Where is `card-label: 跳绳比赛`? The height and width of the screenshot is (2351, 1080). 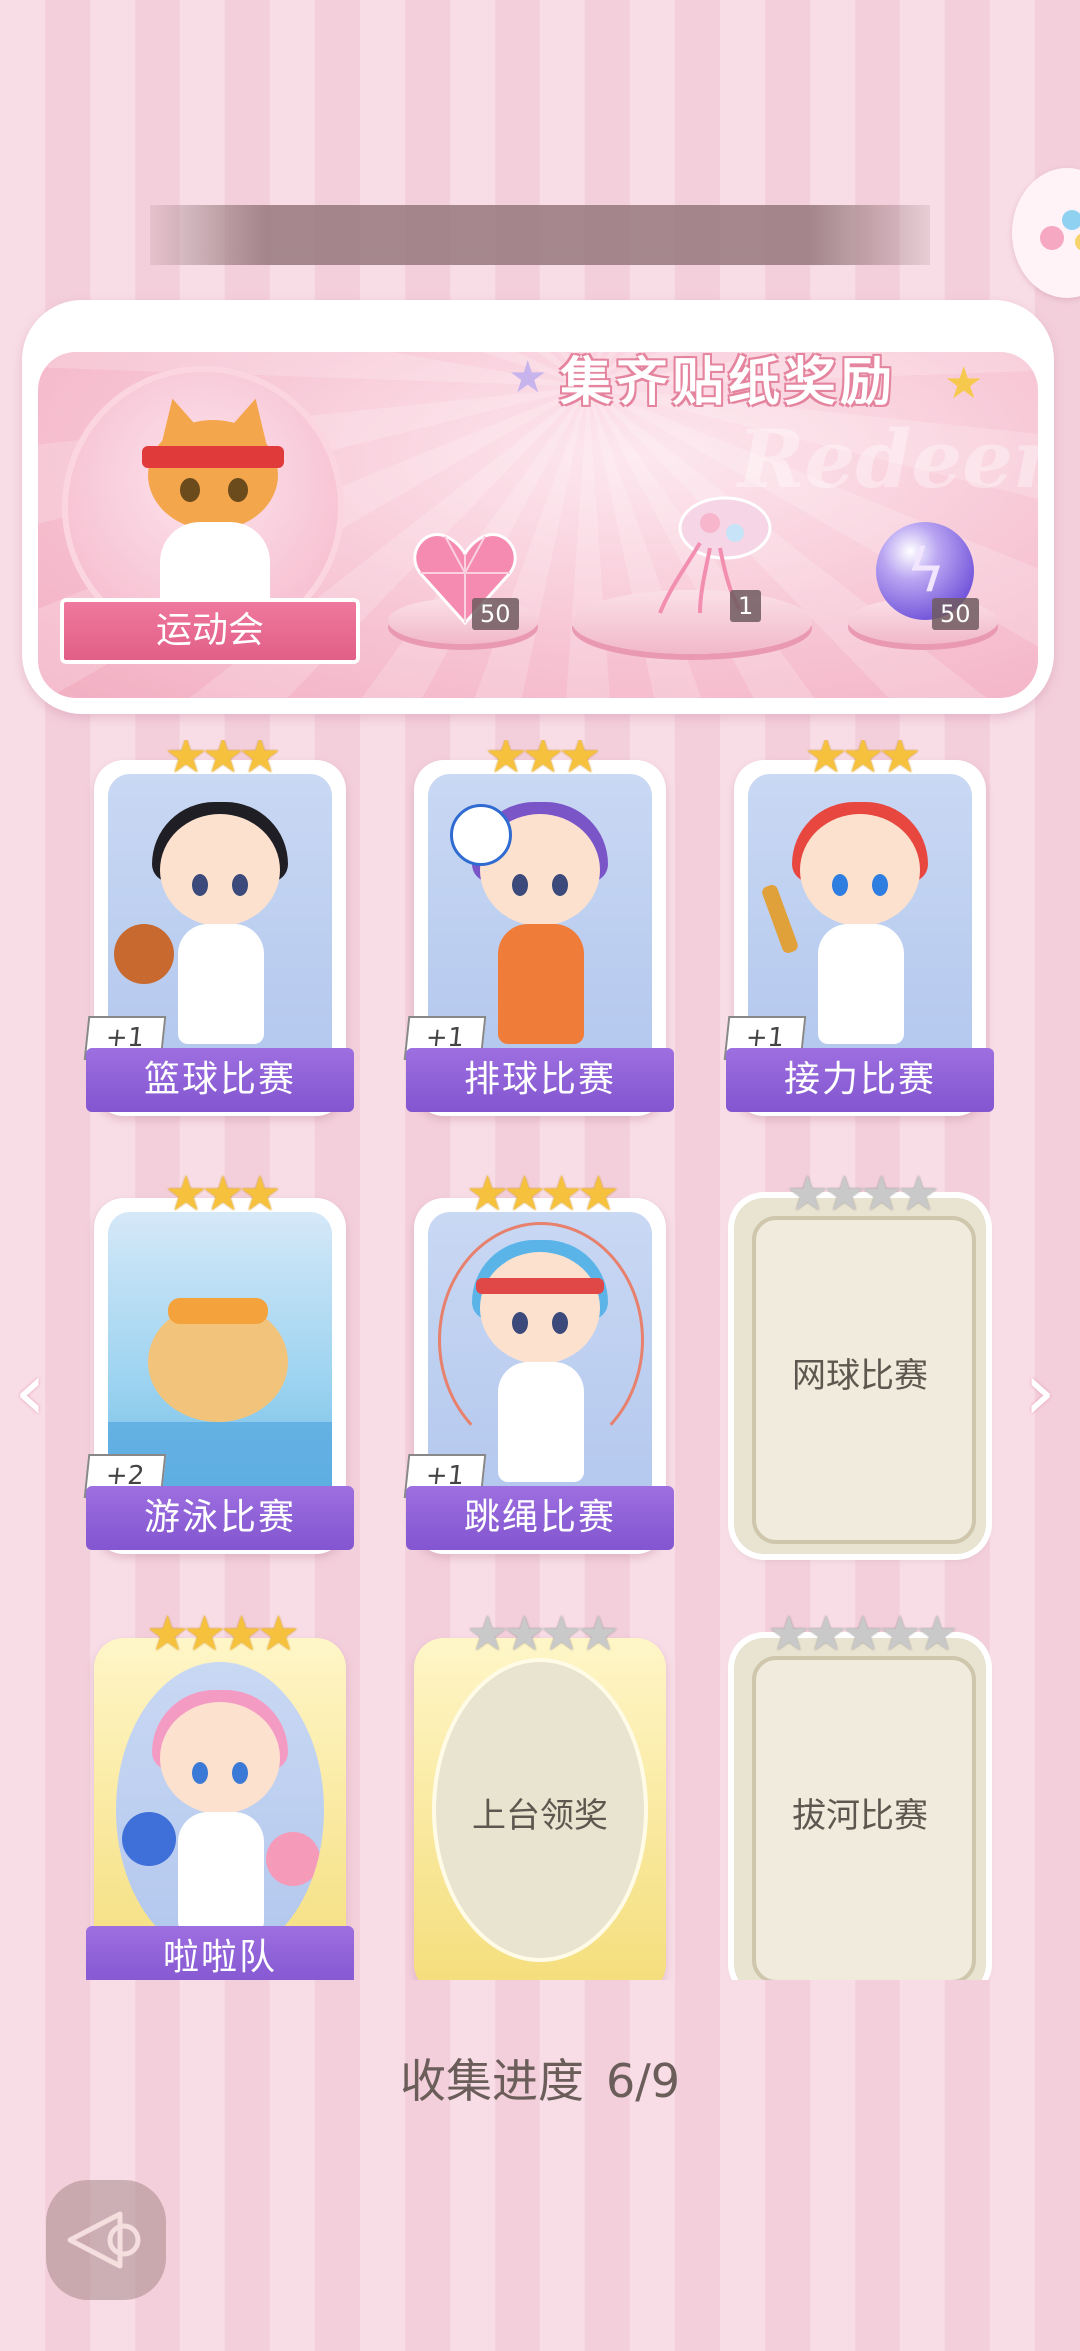
card-label: 跳绳比赛 is located at coordinates (540, 1518).